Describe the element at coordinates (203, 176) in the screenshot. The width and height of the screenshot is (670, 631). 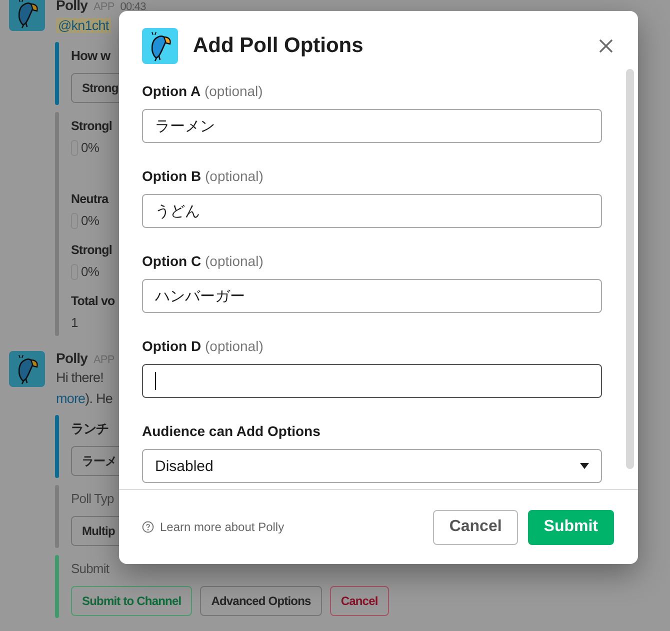
I see `field-label: Option B (optional)` at that location.